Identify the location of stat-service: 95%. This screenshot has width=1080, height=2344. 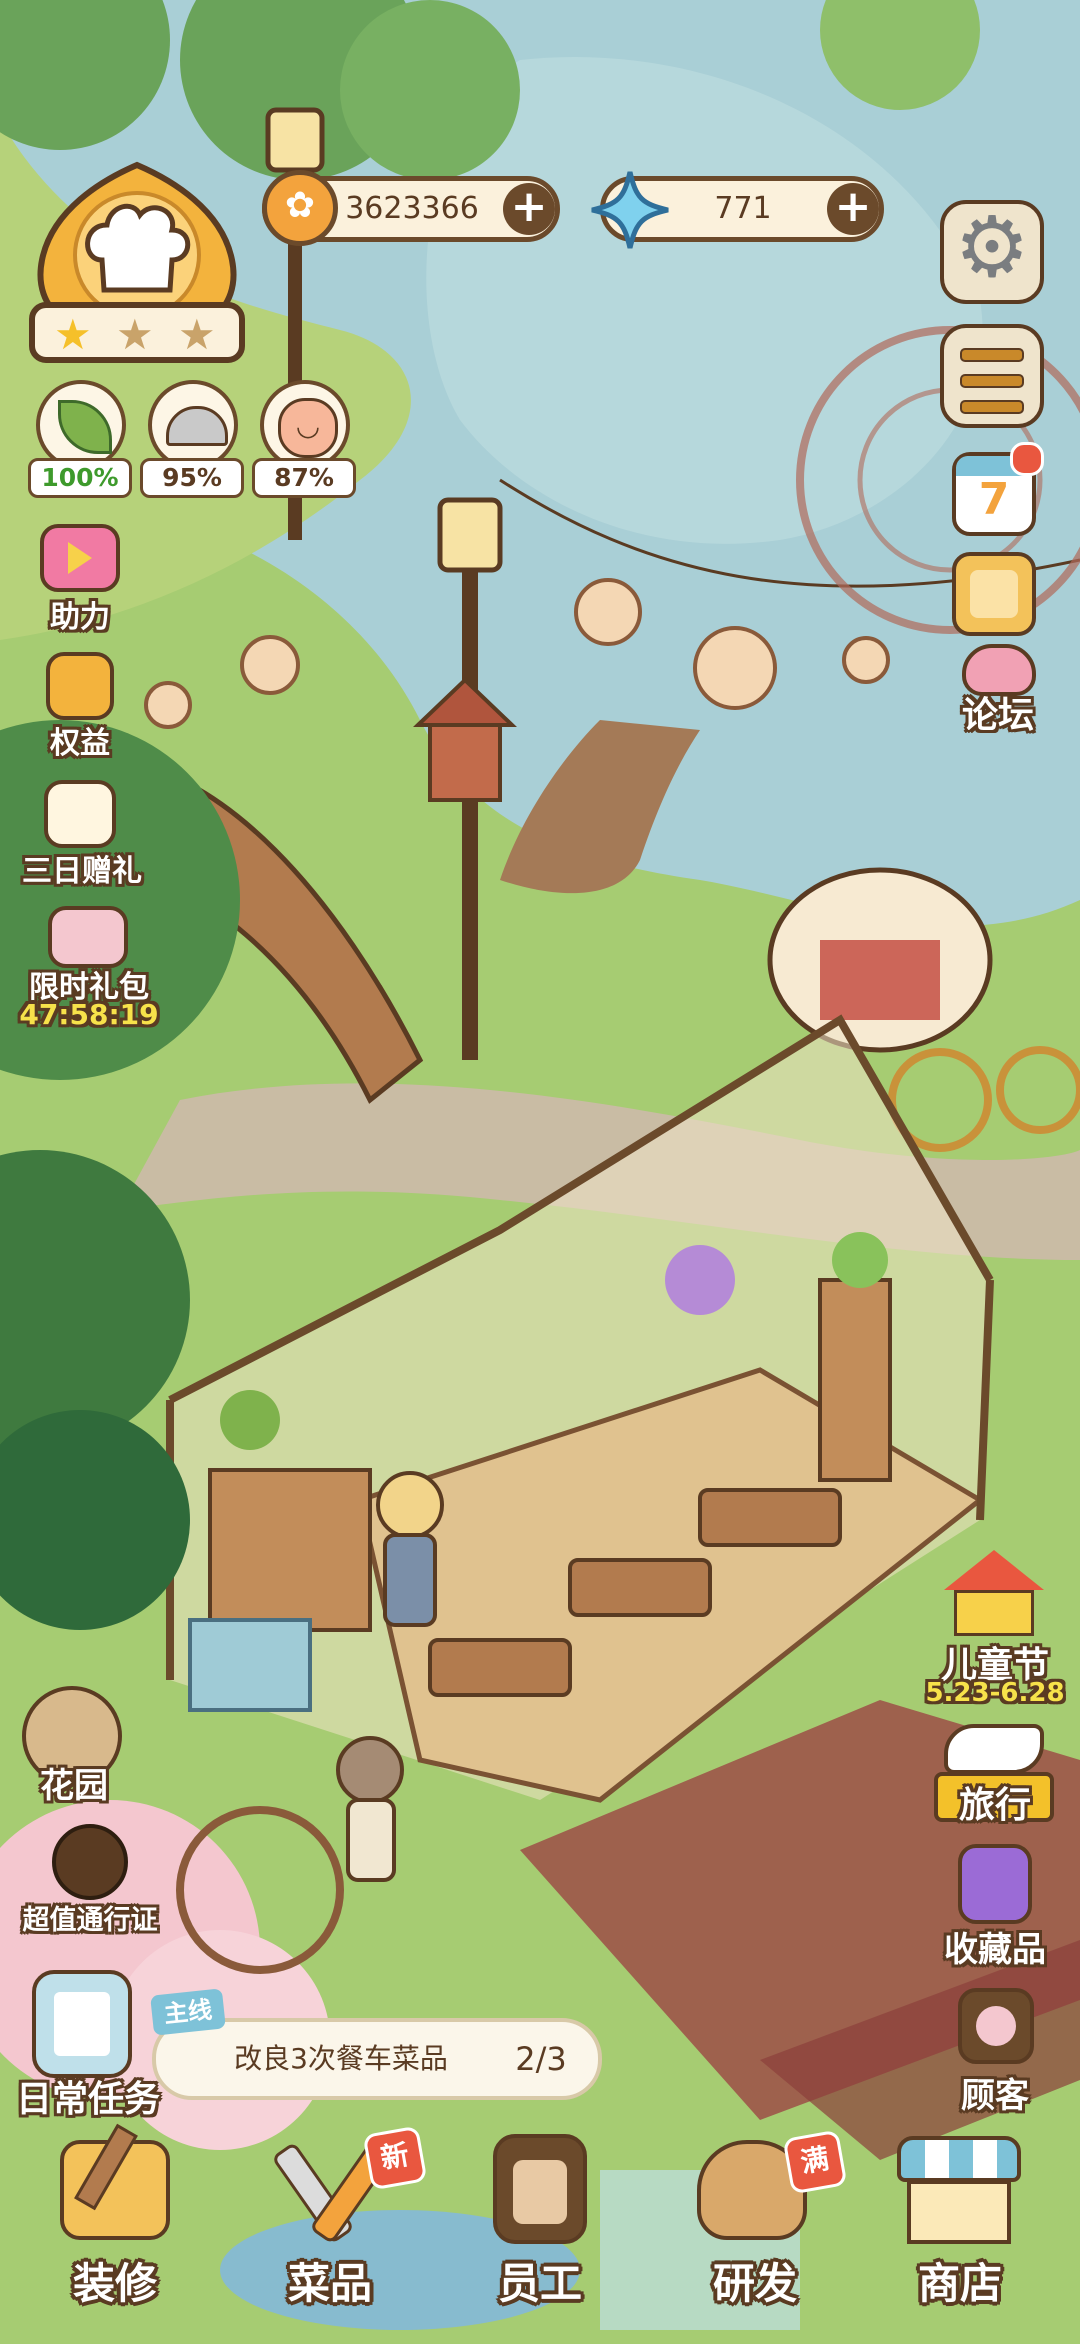
(195, 440).